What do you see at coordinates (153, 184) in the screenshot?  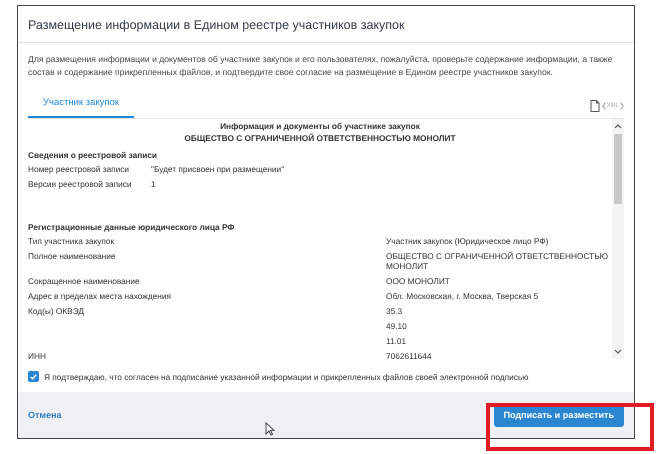 I see `field-value: 1` at bounding box center [153, 184].